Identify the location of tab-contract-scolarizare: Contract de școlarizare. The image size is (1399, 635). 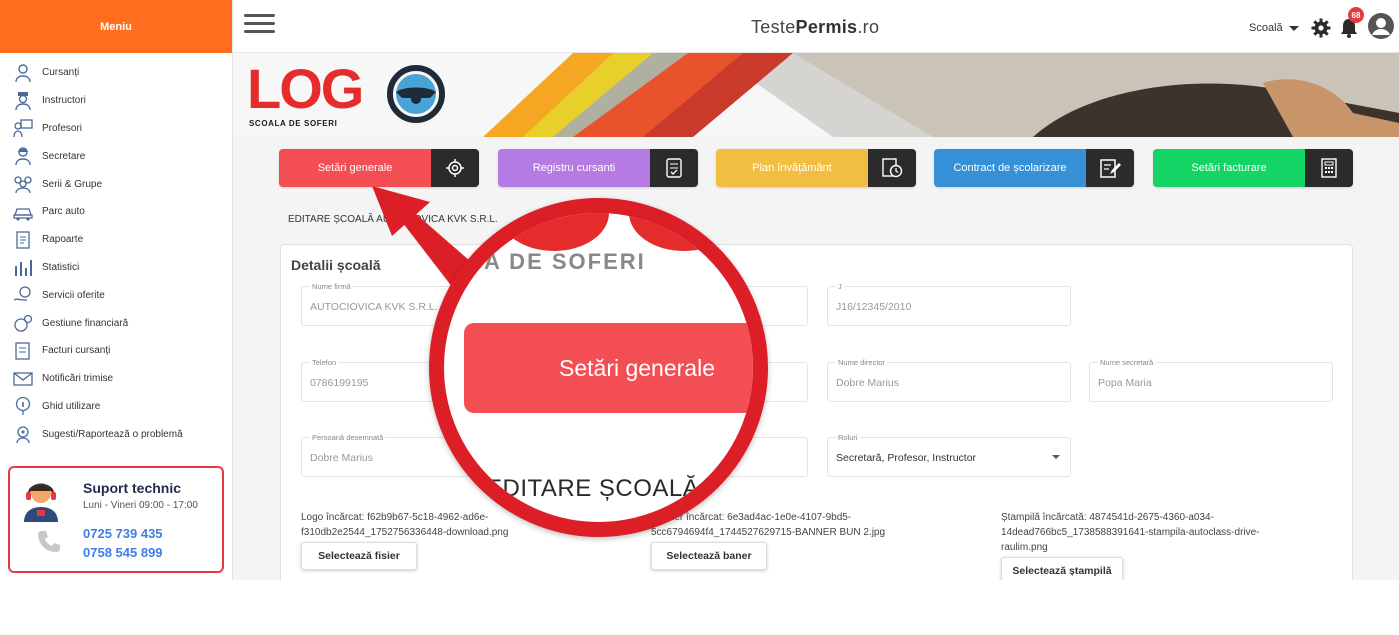
(1034, 168).